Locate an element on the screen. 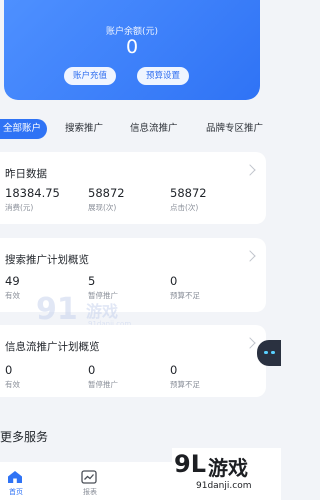 The height and width of the screenshot is (500, 320). stat-active-value: 49 is located at coordinates (12, 281).